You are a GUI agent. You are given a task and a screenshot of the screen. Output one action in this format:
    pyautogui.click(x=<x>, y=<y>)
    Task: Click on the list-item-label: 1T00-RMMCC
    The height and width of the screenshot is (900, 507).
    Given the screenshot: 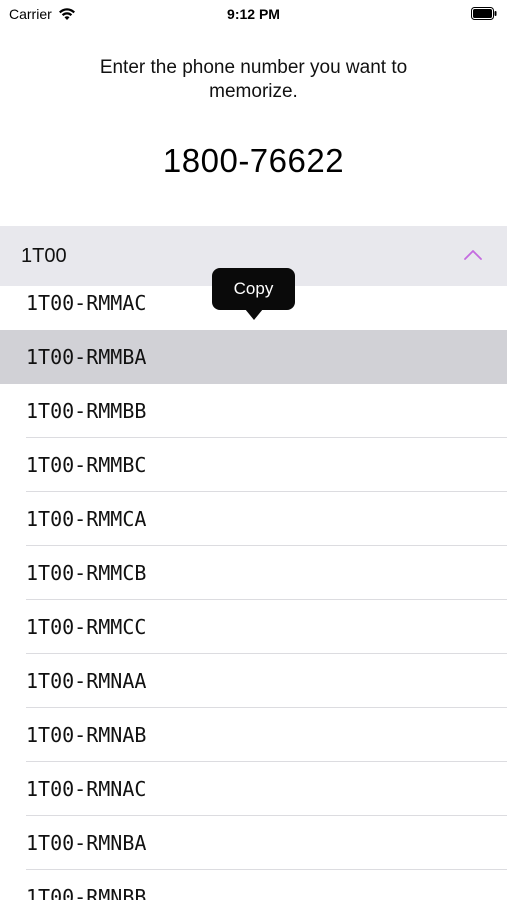 What is the action you would take?
    pyautogui.click(x=86, y=627)
    